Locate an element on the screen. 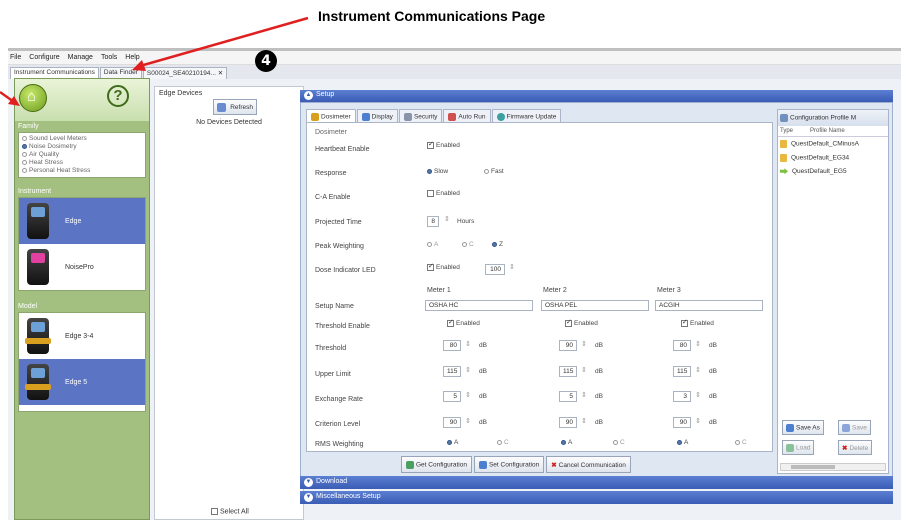 This screenshot has height=520, width=901. peak-z-radio: Z is located at coordinates (497, 244).